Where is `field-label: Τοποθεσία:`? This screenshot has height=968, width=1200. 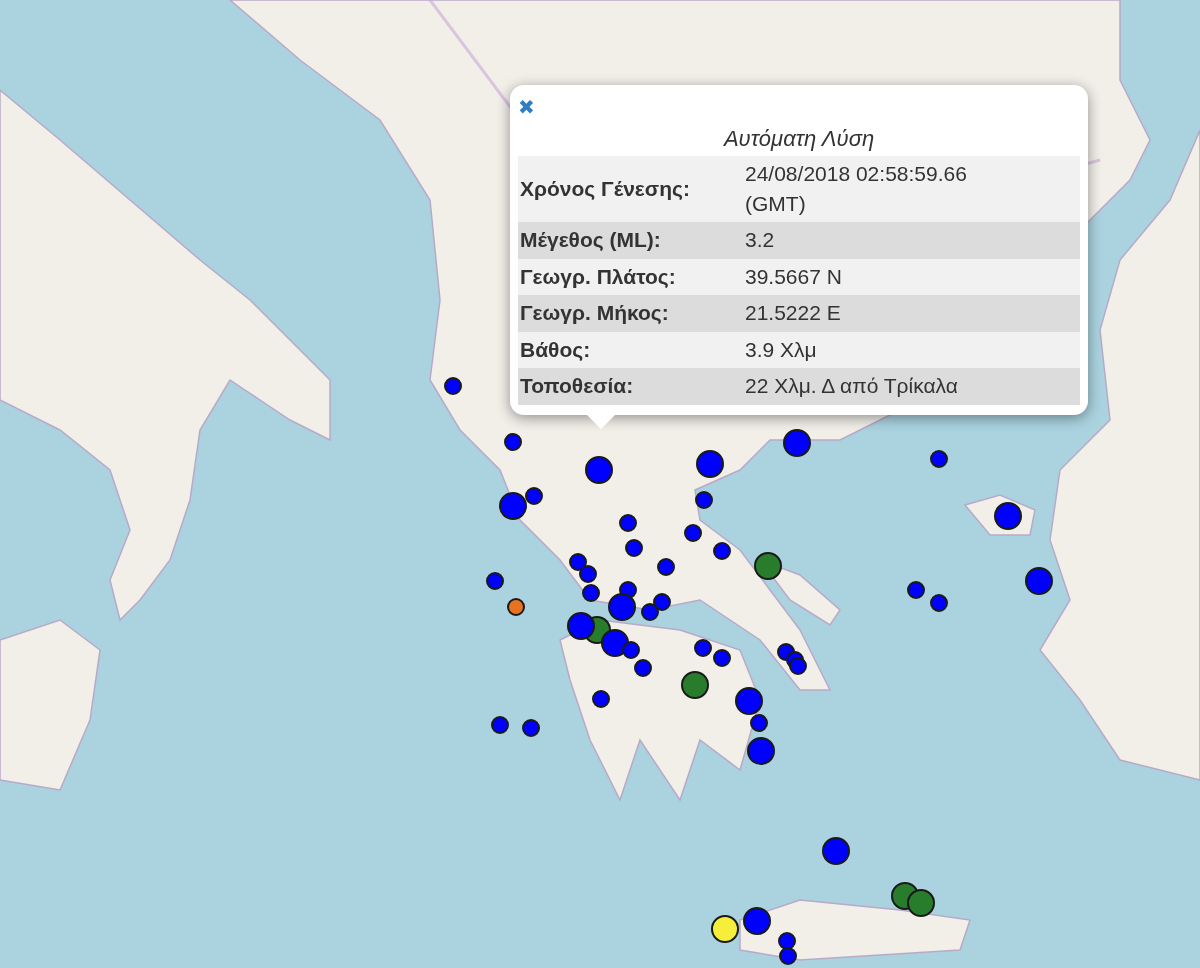
field-label: Τοποθεσία: is located at coordinates (630, 386).